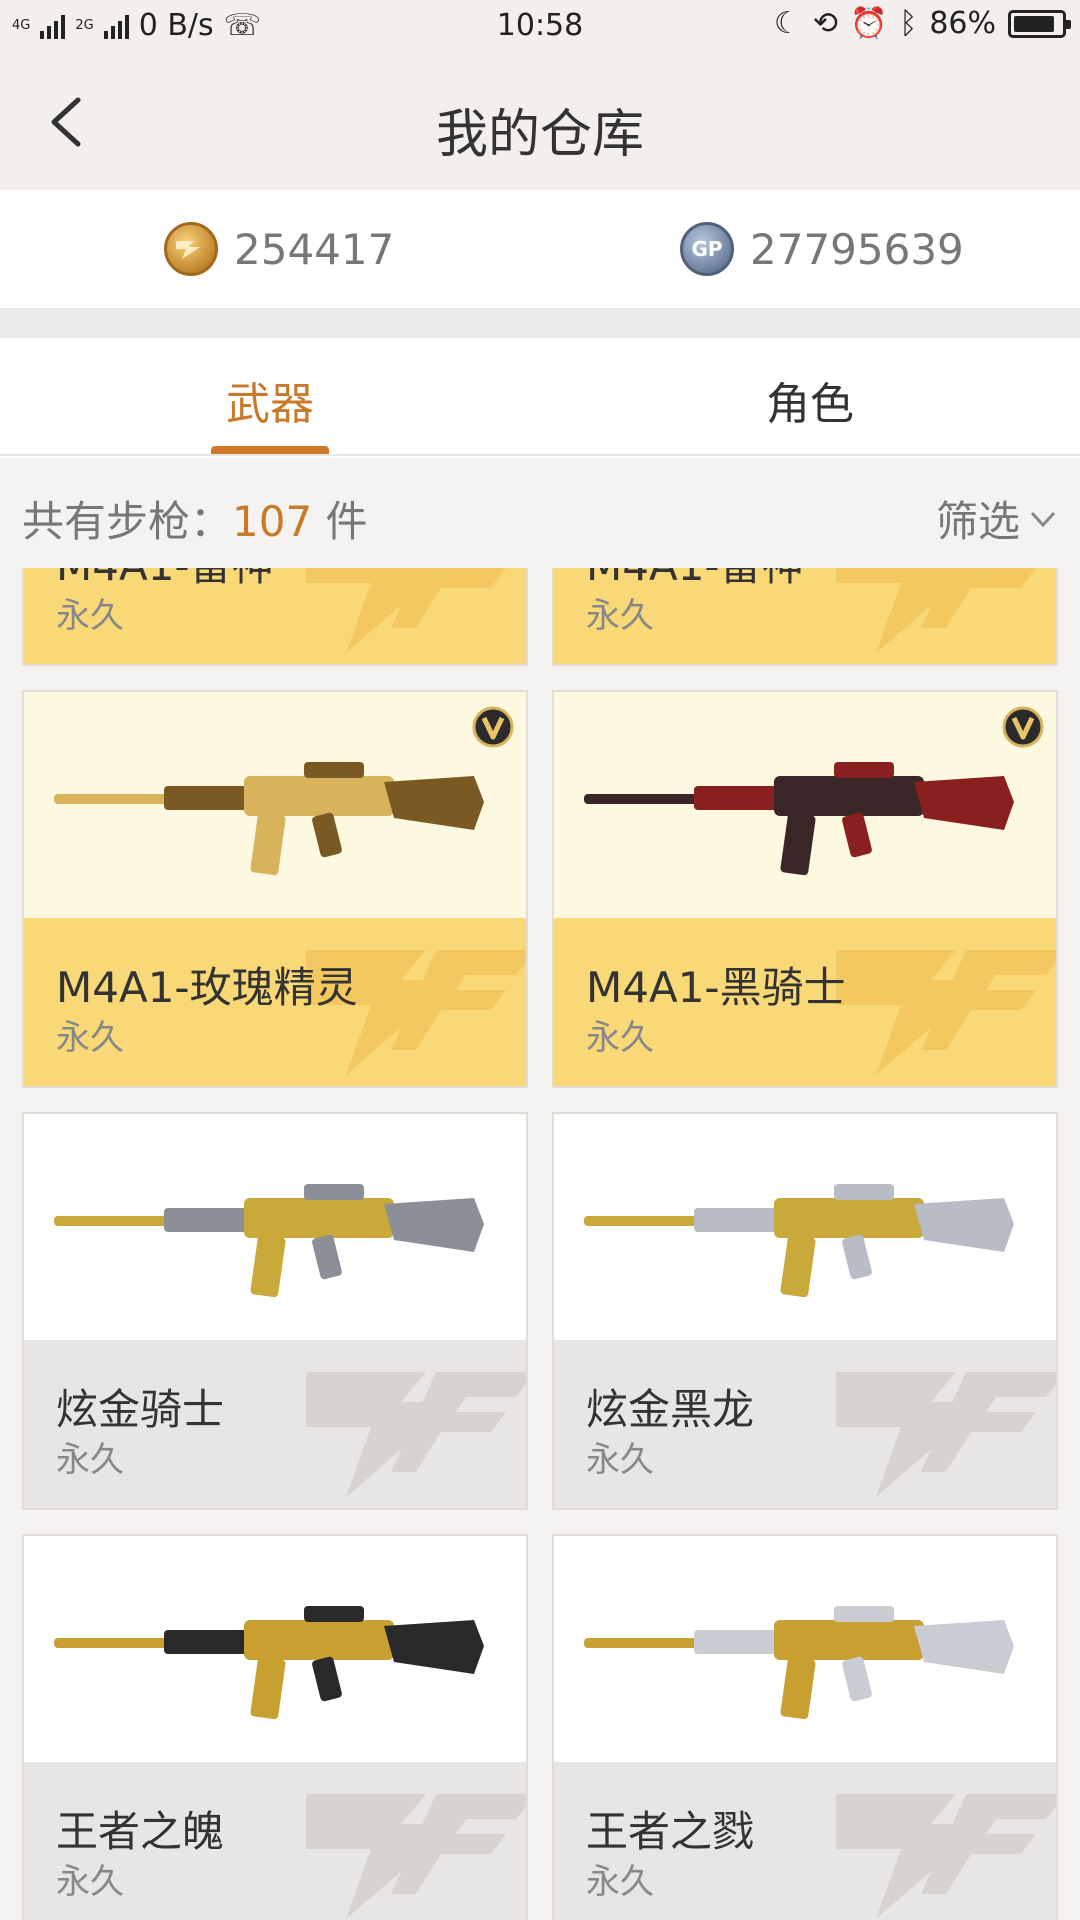 The image size is (1080, 1920). I want to click on weapon-card: M4A1-玫瑰精灵永久, so click(275, 889).